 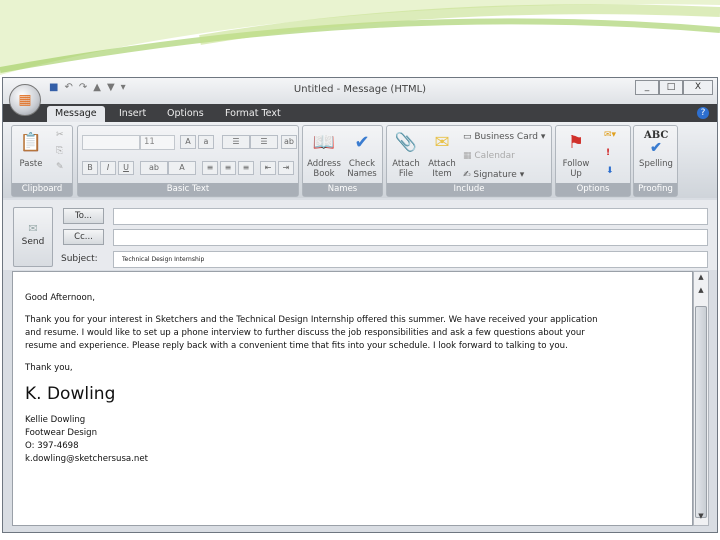 What do you see at coordinates (33, 242) in the screenshot?
I see `send-label: Send` at bounding box center [33, 242].